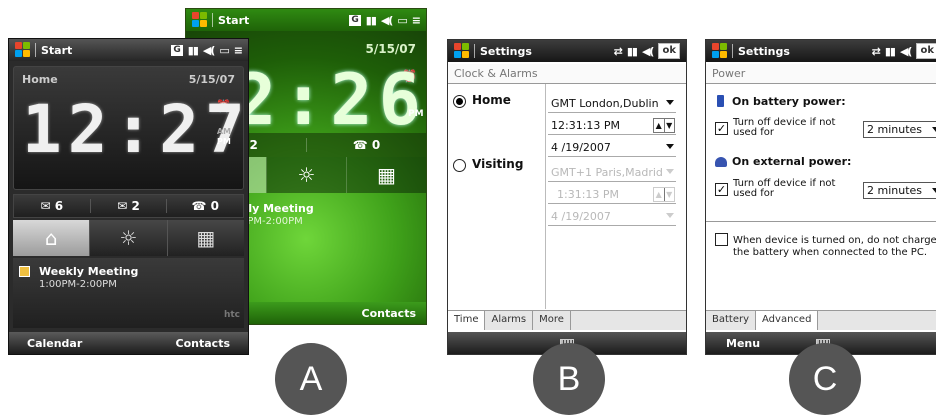 This screenshot has width=936, height=415. I want to click on tab-more: More, so click(552, 320).